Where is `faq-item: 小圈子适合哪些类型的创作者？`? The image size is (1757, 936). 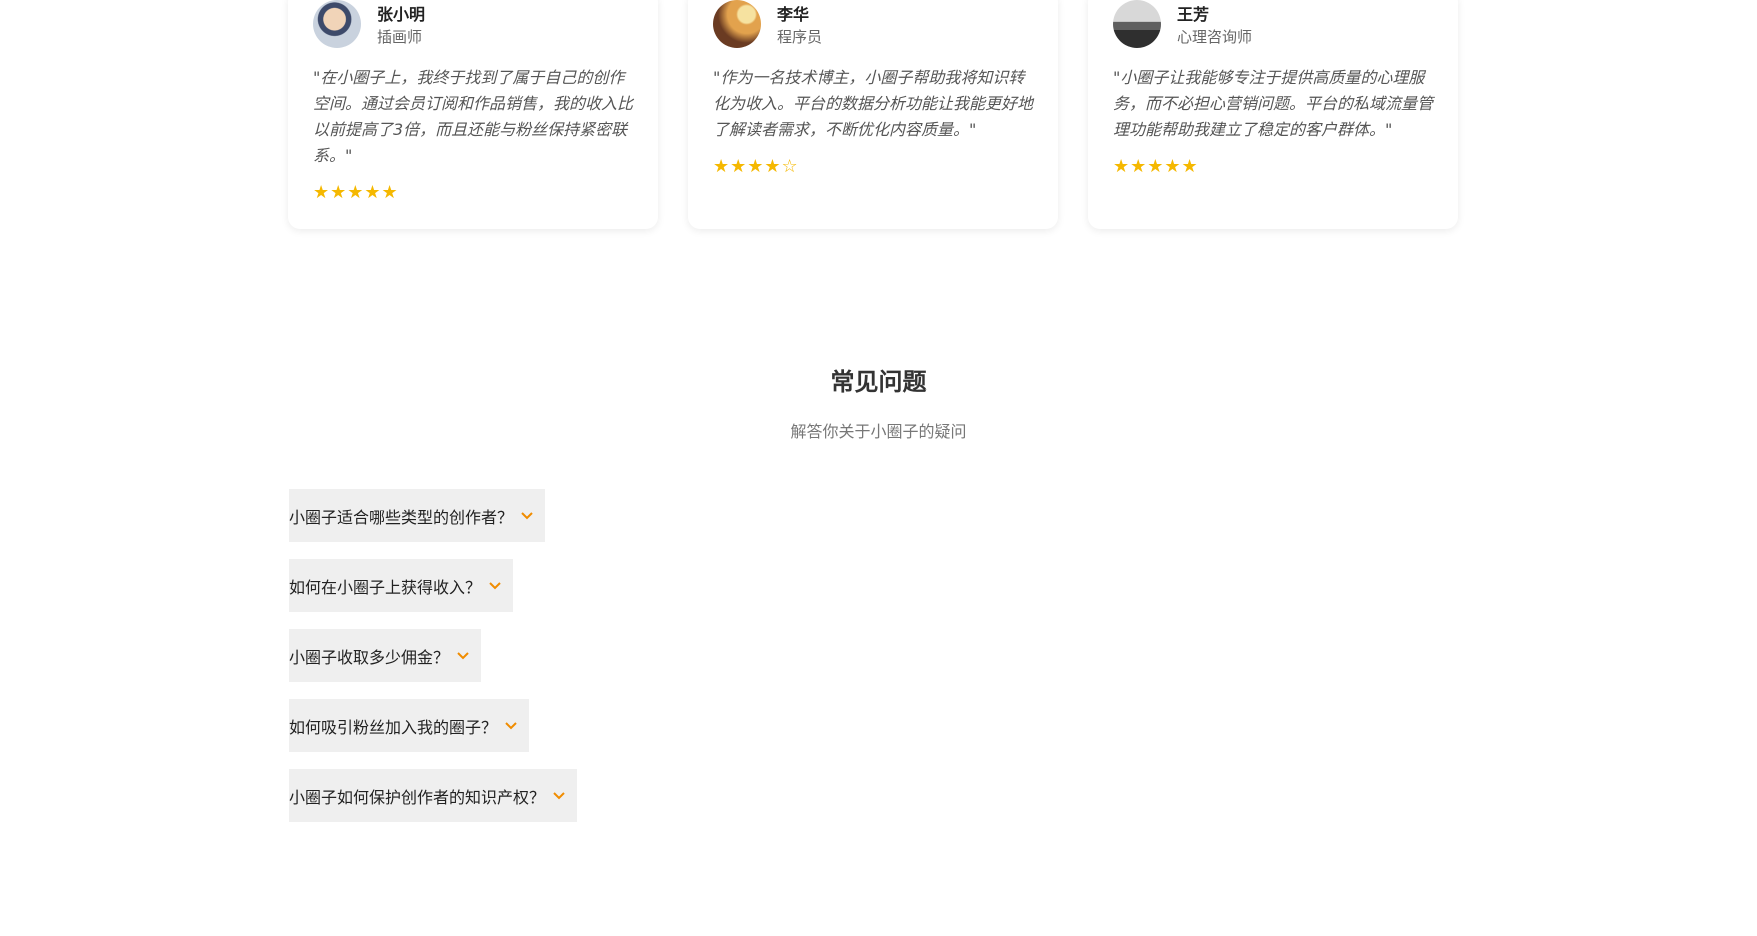
faq-item: 小圈子适合哪些类型的创作者？ is located at coordinates (417, 515).